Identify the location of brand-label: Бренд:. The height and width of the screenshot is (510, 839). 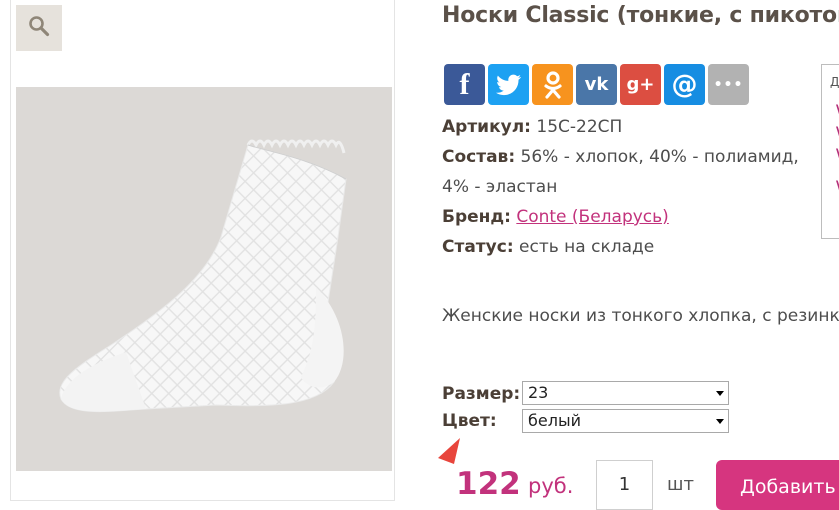
(476, 217).